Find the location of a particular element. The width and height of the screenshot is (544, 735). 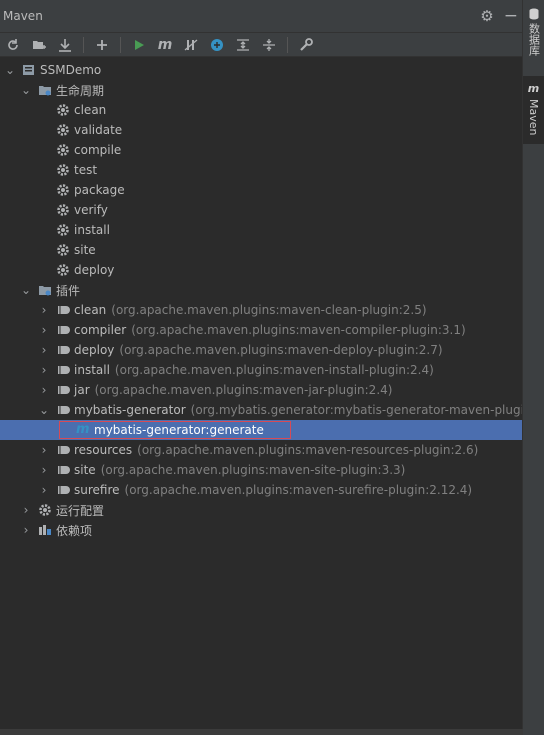

lifecycle-item: validate is located at coordinates (261, 130).